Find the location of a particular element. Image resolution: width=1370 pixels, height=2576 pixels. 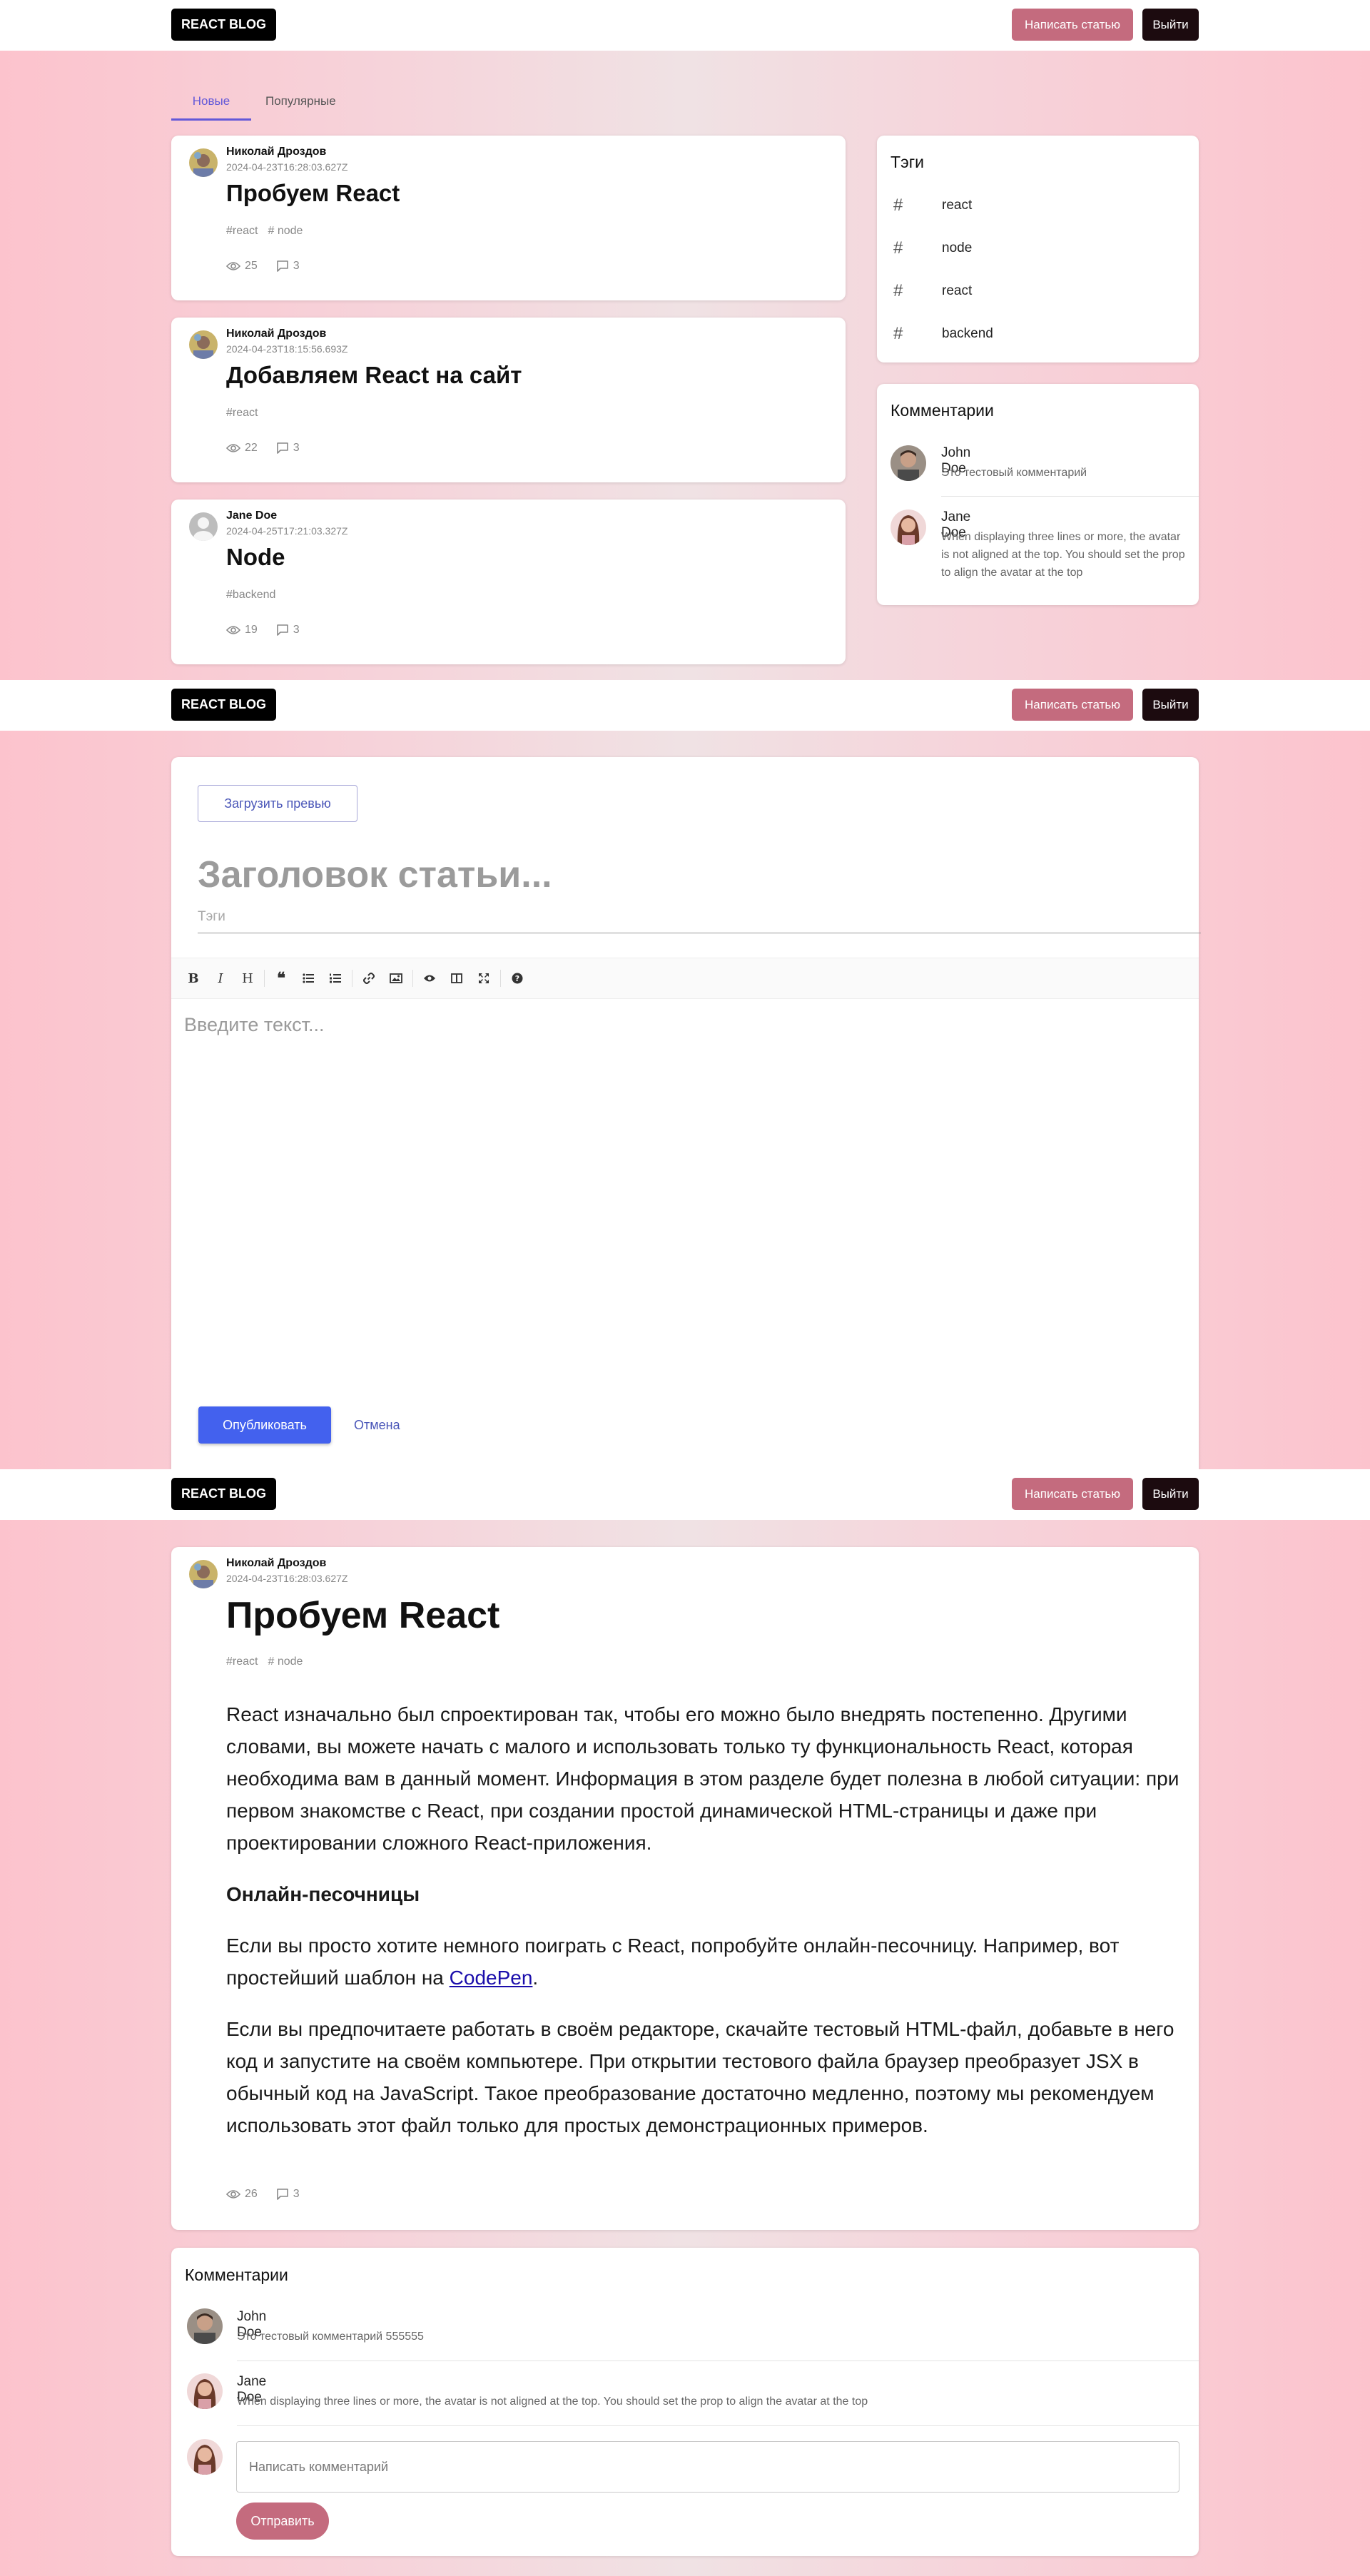

post-tag: # node is located at coordinates (285, 231).